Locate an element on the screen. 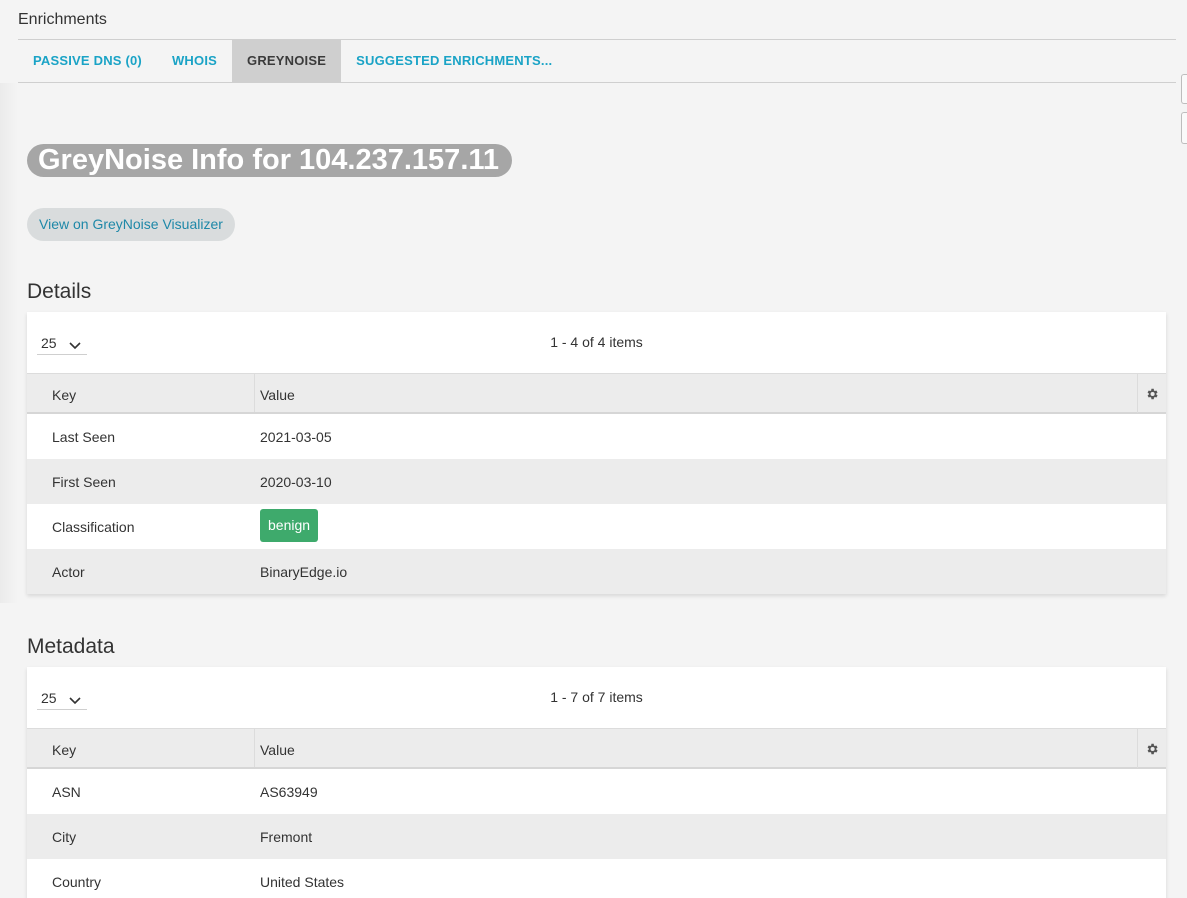 This screenshot has height=898, width=1187. table-row: ASN AS63949 is located at coordinates (596, 791).